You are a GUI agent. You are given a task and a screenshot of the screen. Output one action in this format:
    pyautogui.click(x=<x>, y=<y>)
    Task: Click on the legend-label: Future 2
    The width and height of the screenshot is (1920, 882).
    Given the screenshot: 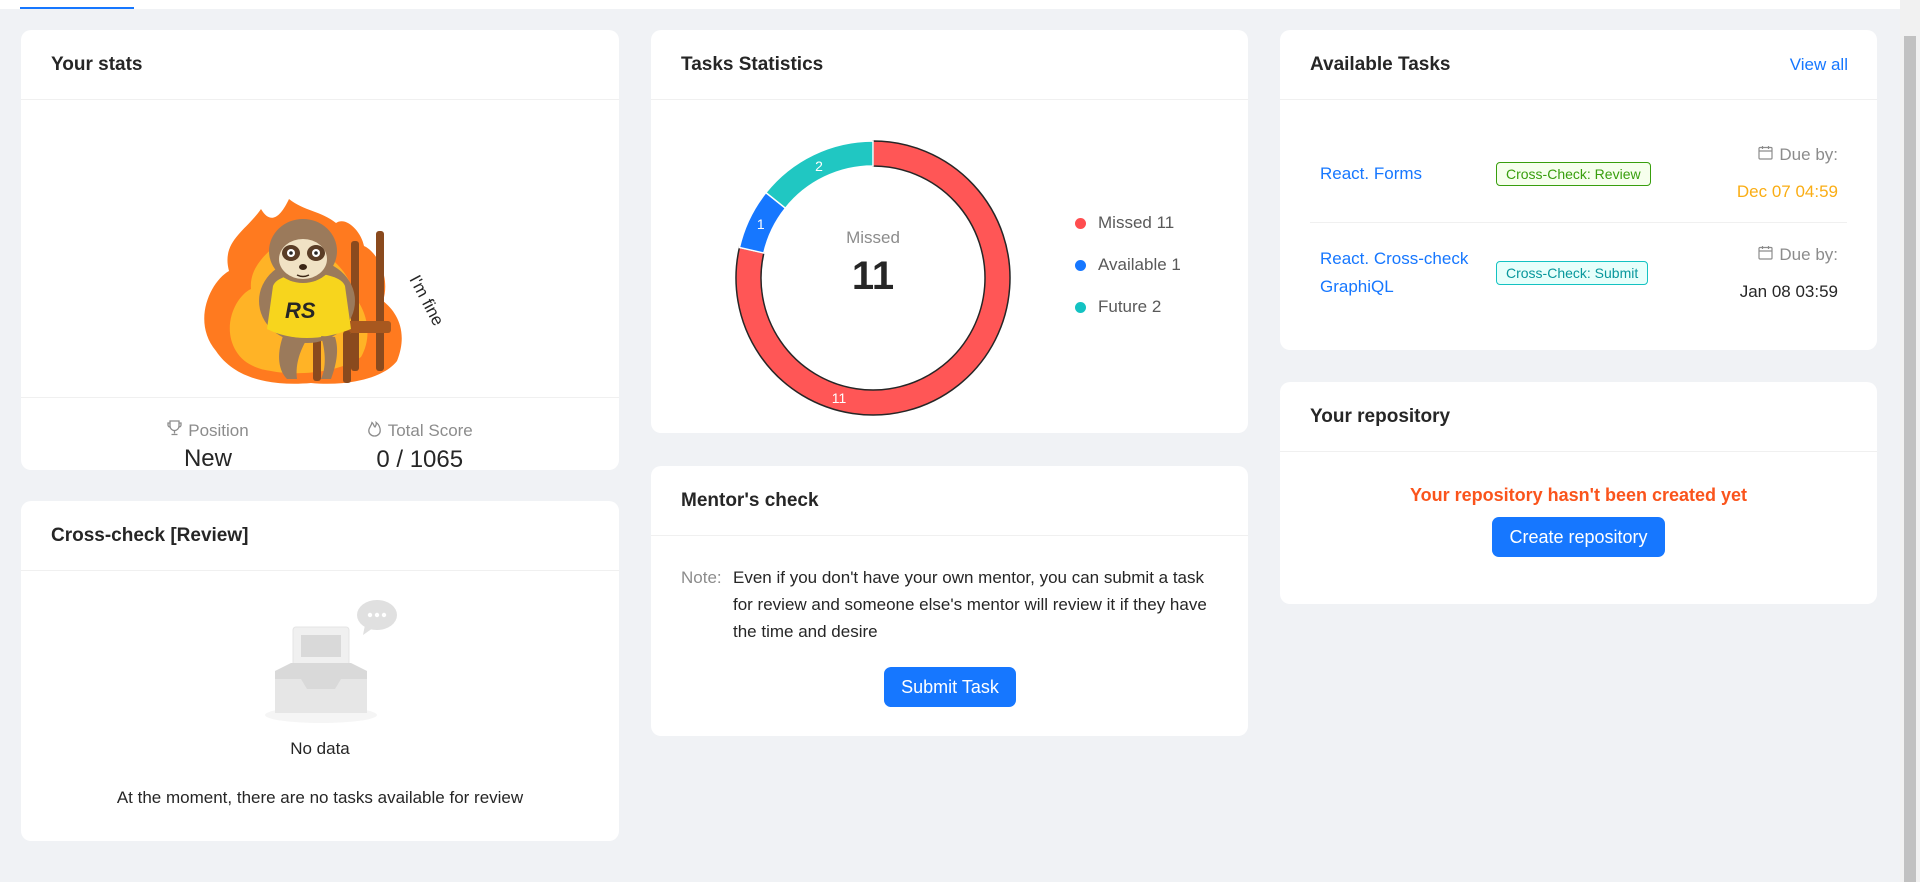 What is the action you would take?
    pyautogui.click(x=1130, y=306)
    